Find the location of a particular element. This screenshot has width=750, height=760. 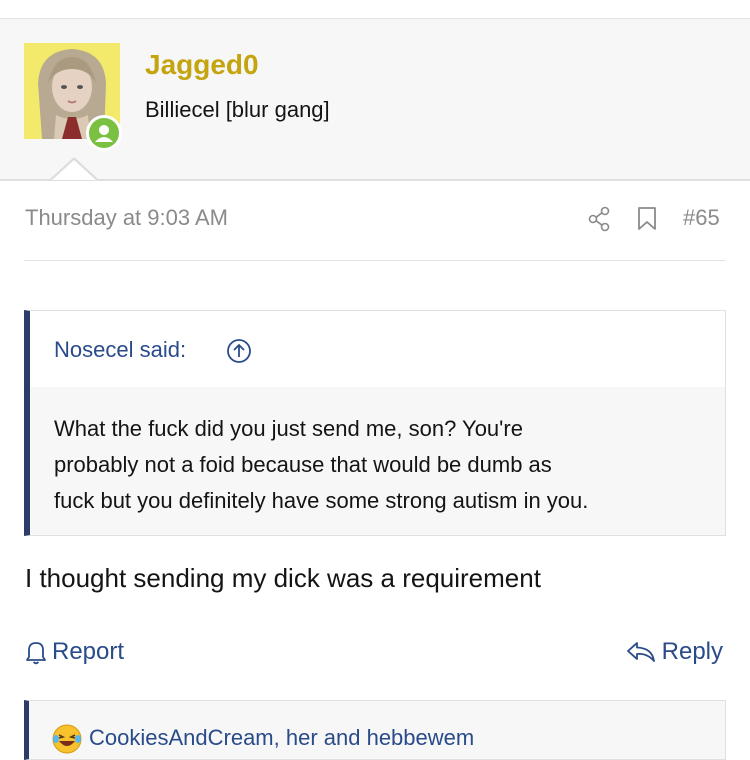

report-label: Report is located at coordinates (88, 651).